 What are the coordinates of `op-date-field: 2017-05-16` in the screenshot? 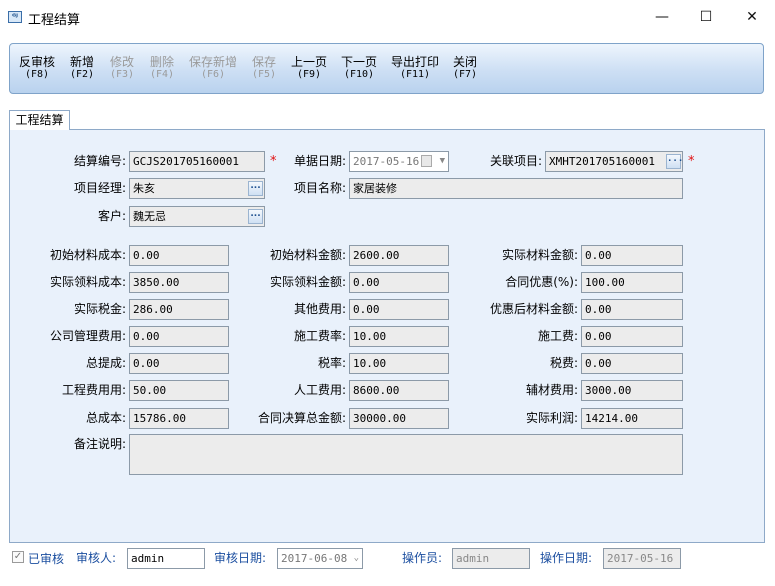 It's located at (642, 558).